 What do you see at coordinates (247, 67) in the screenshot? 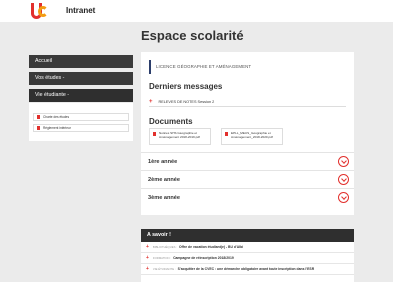
I see `breadcrumb: LICENCE GÉOGRAPHIE ET AMÉNAGEMENT` at bounding box center [247, 67].